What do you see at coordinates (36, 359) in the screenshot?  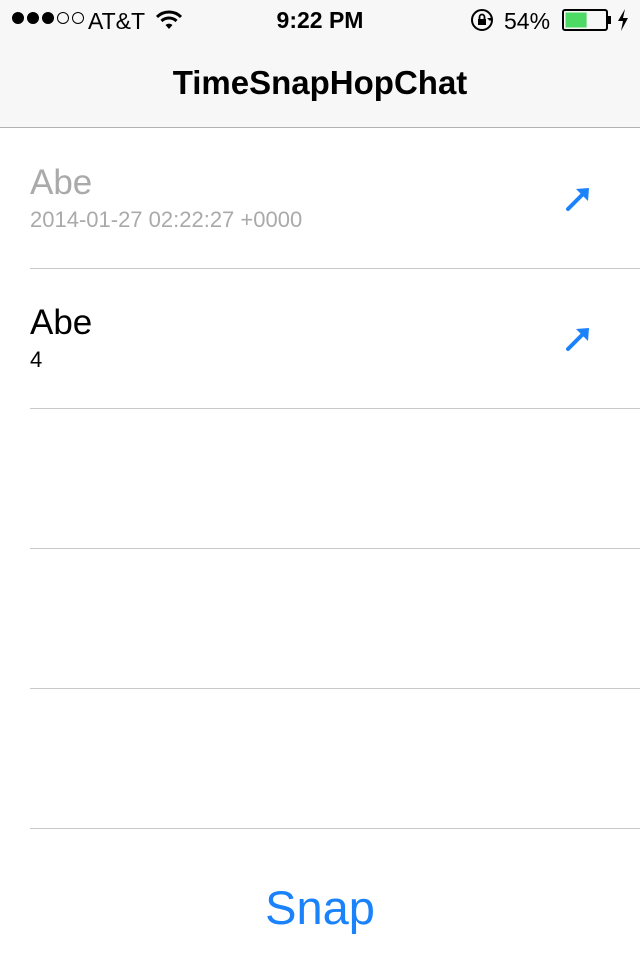 I see `list-item-subtitle: 4` at bounding box center [36, 359].